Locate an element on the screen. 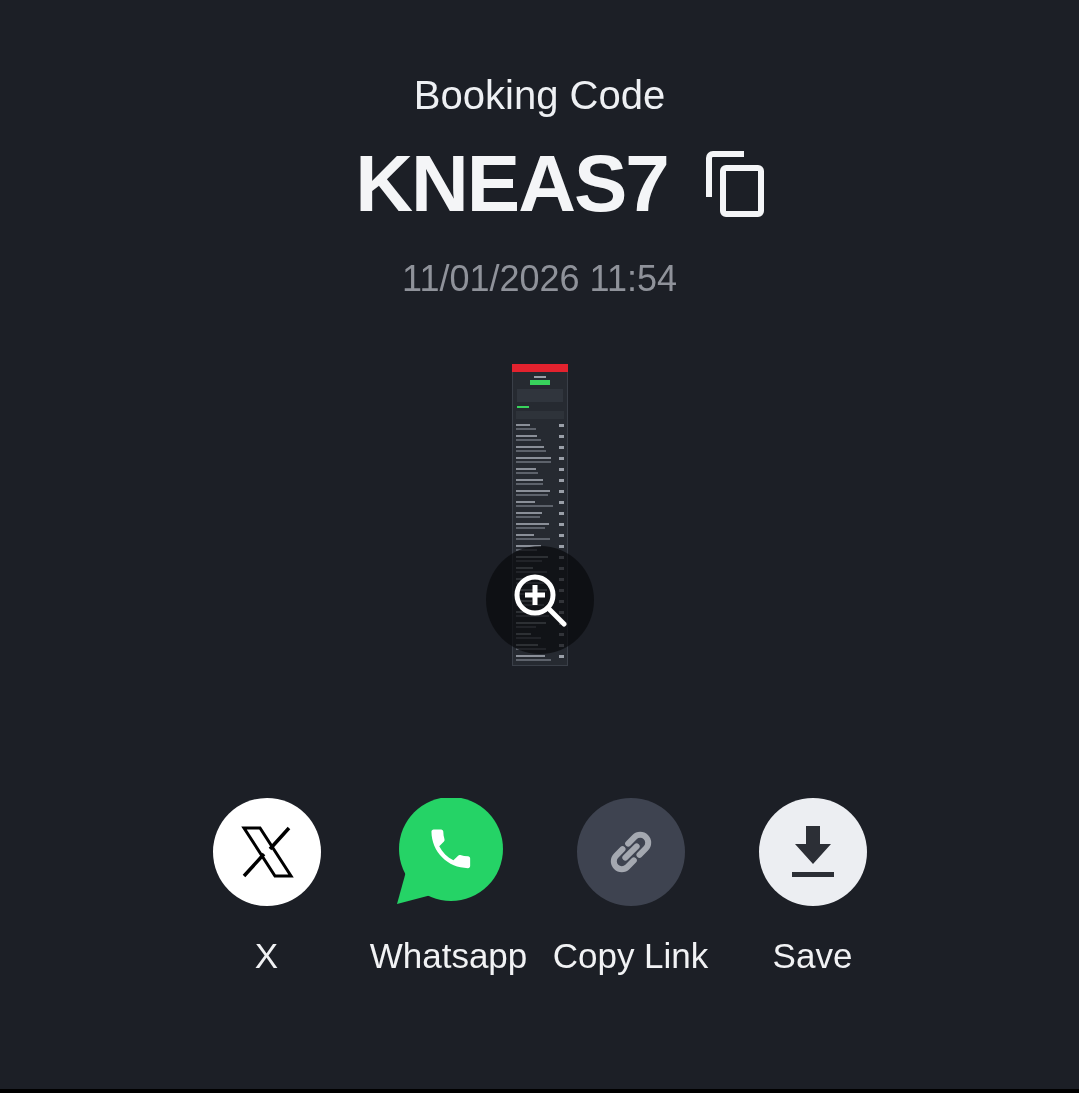 Image resolution: width=1079 pixels, height=1093 pixels. booking-timestamp: 11/01/2026 11:54 is located at coordinates (539, 279).